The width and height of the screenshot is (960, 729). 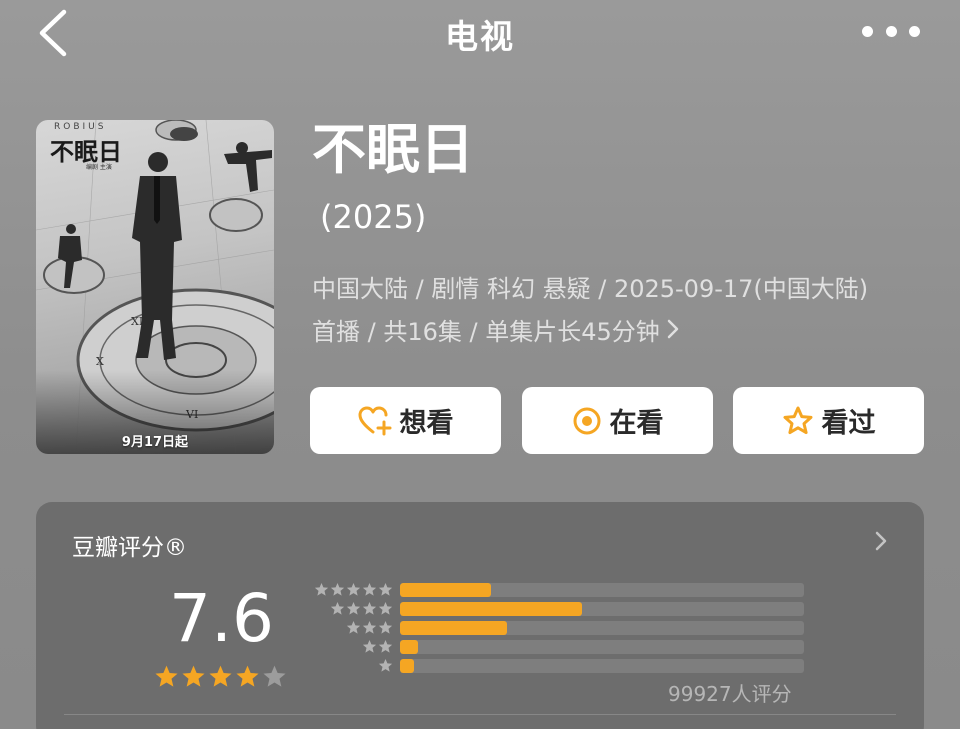 What do you see at coordinates (100, 361) in the screenshot?
I see `svg-text: X` at bounding box center [100, 361].